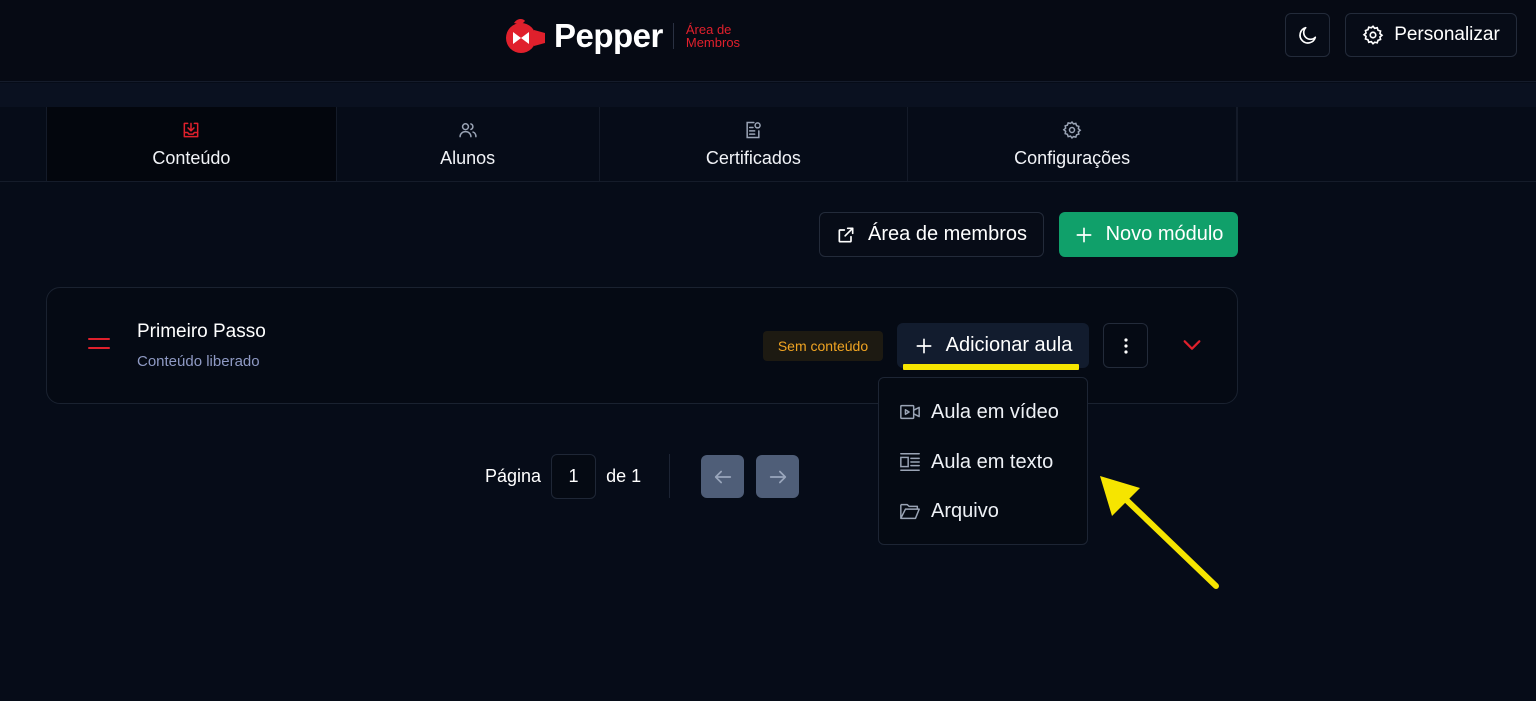  I want to click on users-icon, so click(468, 130).